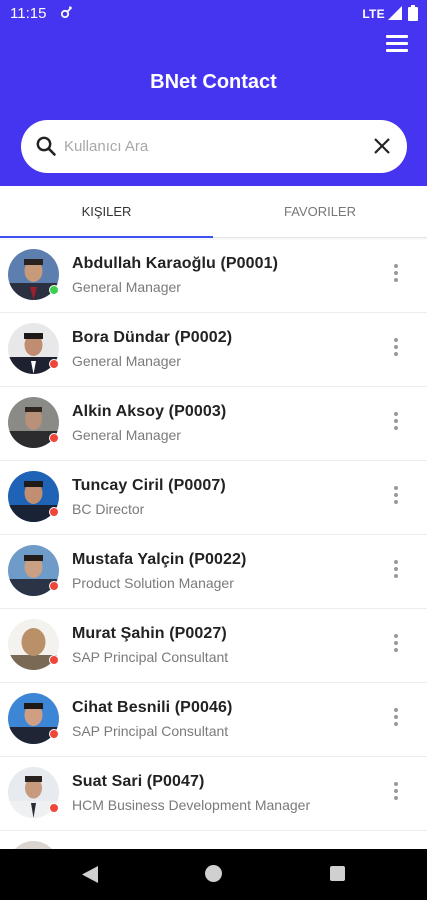 Image resolution: width=427 pixels, height=900 pixels. Describe the element at coordinates (373, 14) in the screenshot. I see `network-type: LTE` at that location.